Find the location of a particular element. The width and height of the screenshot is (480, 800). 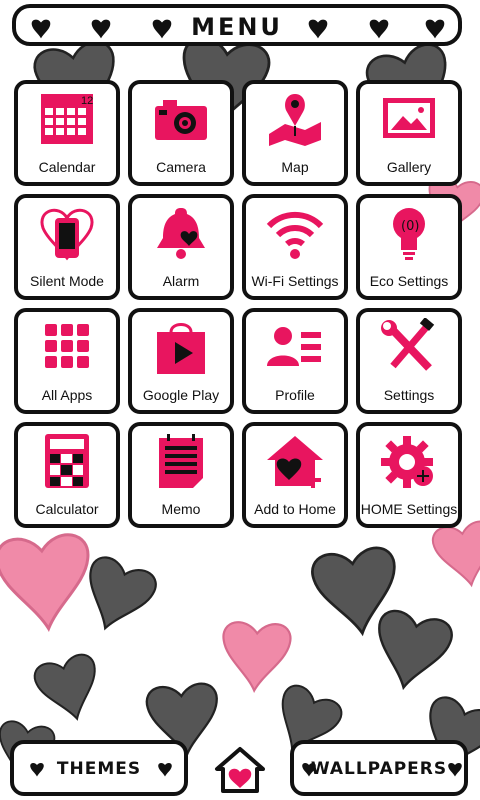

app-label: All Apps is located at coordinates (67, 395).